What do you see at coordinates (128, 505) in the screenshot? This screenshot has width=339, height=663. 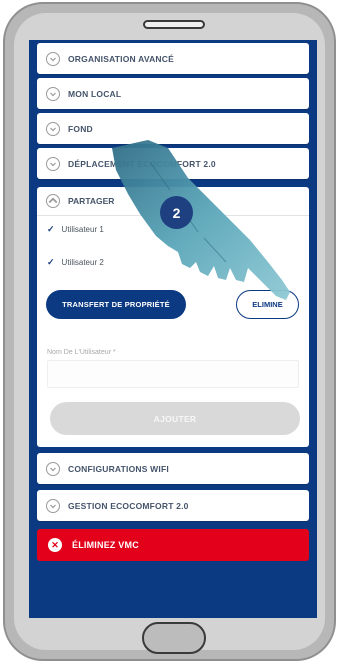 I see `accordion-label: GESTION ECOCOMFORT 2.0` at bounding box center [128, 505].